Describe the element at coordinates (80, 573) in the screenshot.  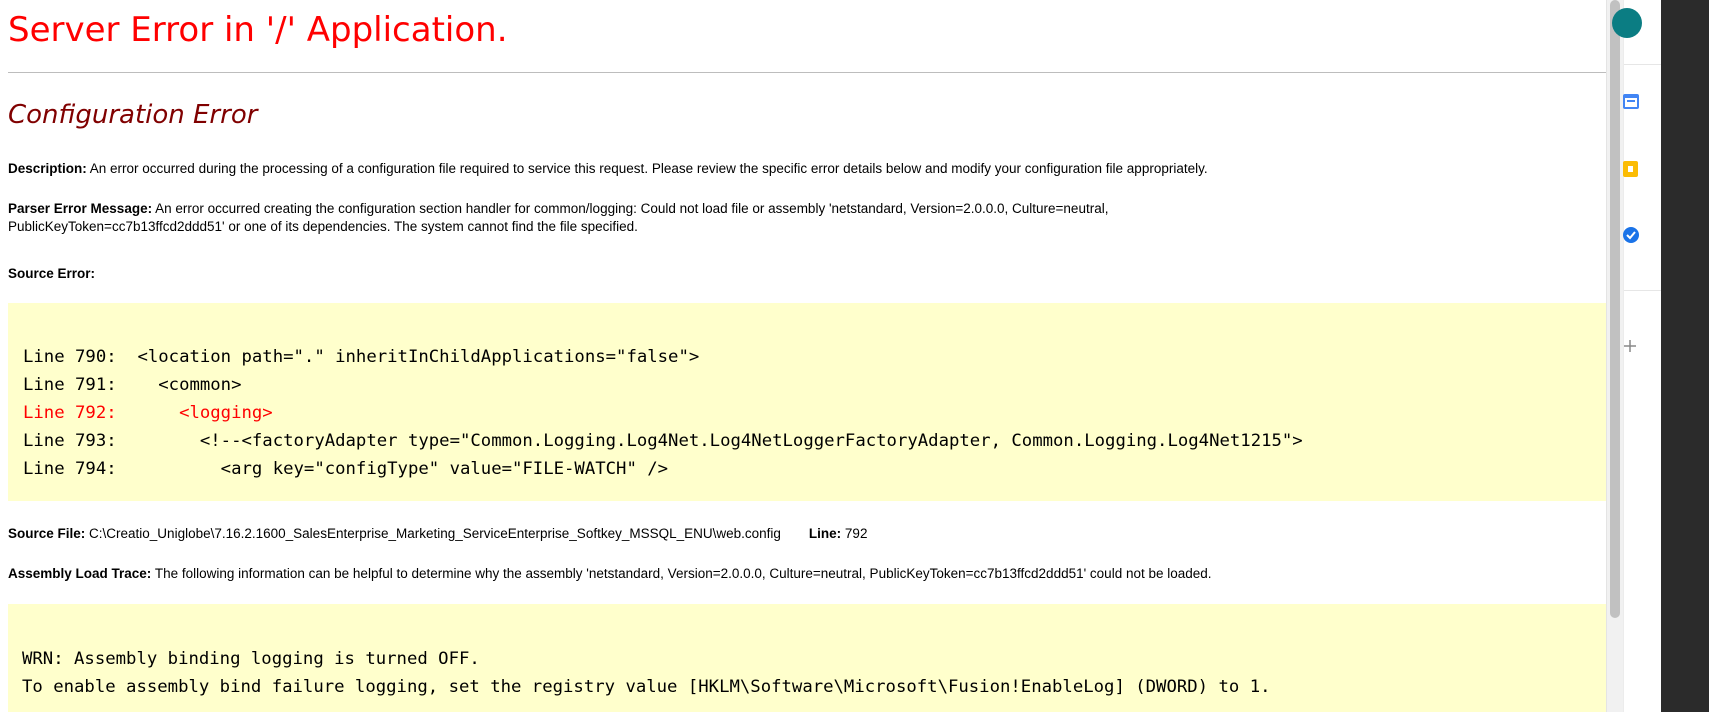
I see `assembly-trace-label: Assembly Load Trace:` at that location.